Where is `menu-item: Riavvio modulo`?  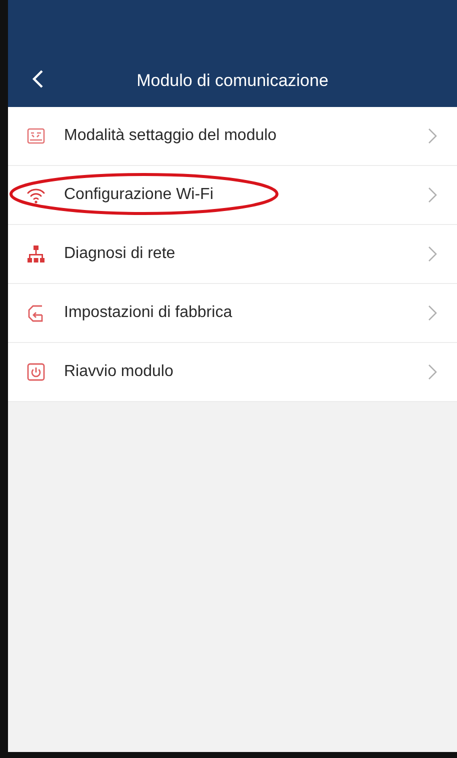
menu-item: Riavvio modulo is located at coordinates (232, 372).